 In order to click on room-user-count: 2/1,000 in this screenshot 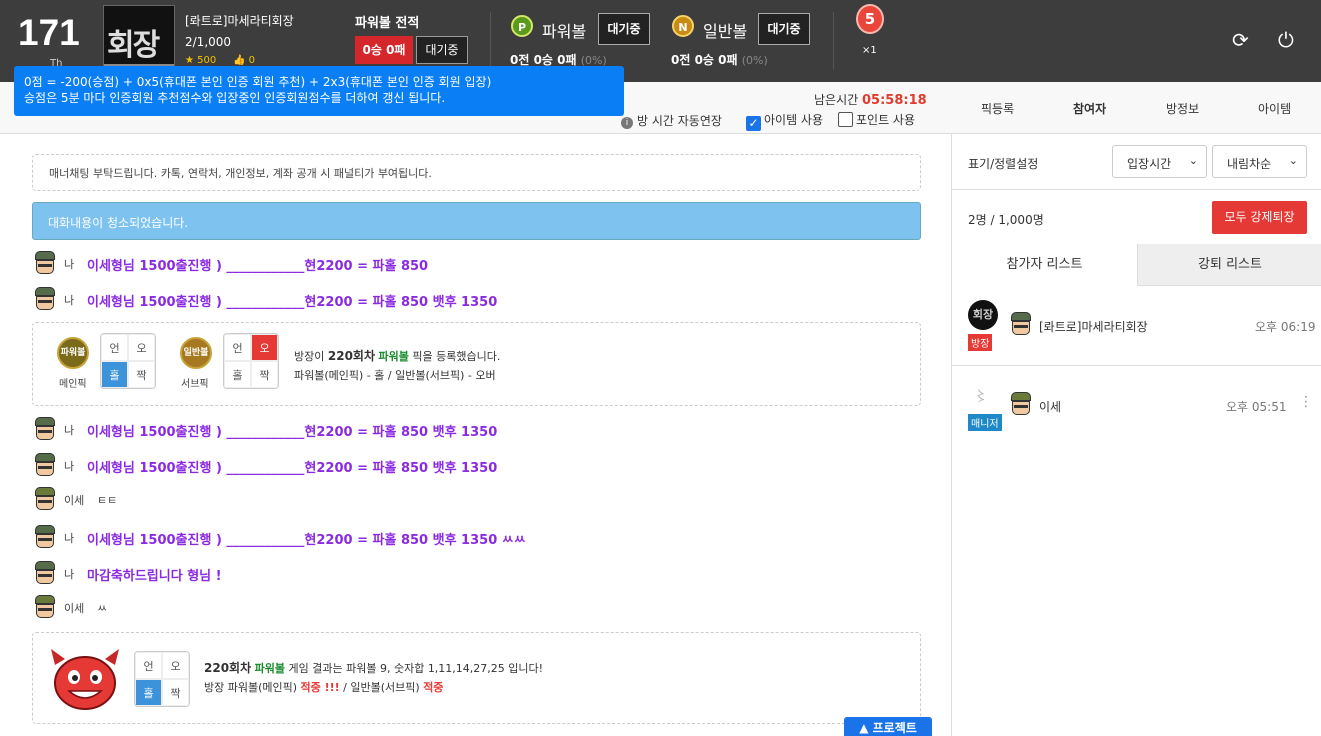, I will do `click(208, 42)`.